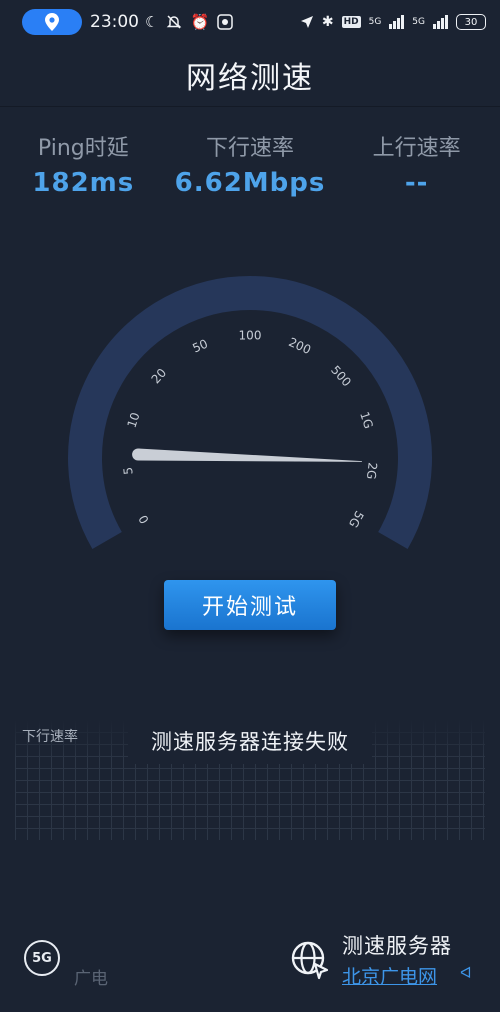  What do you see at coordinates (114, 22) in the screenshot?
I see `status-time: 23:00` at bounding box center [114, 22].